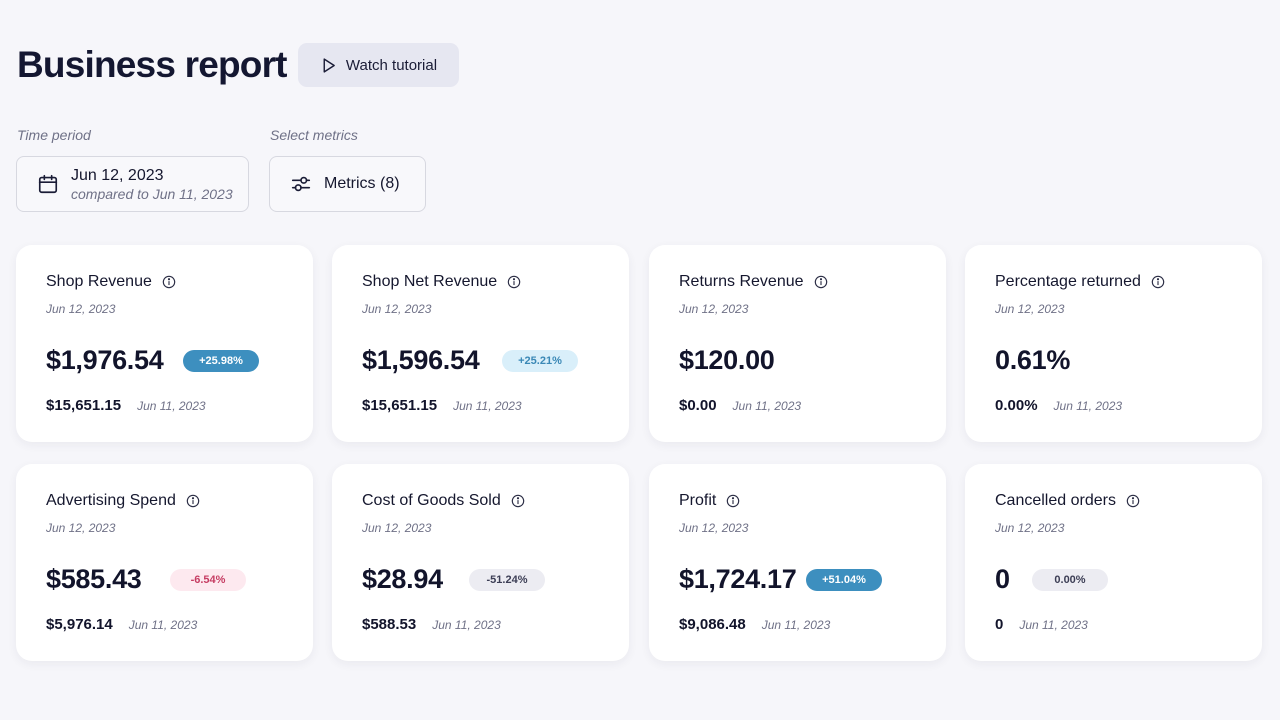 Image resolution: width=1280 pixels, height=720 pixels. I want to click on change-badge: -51.24%, so click(507, 580).